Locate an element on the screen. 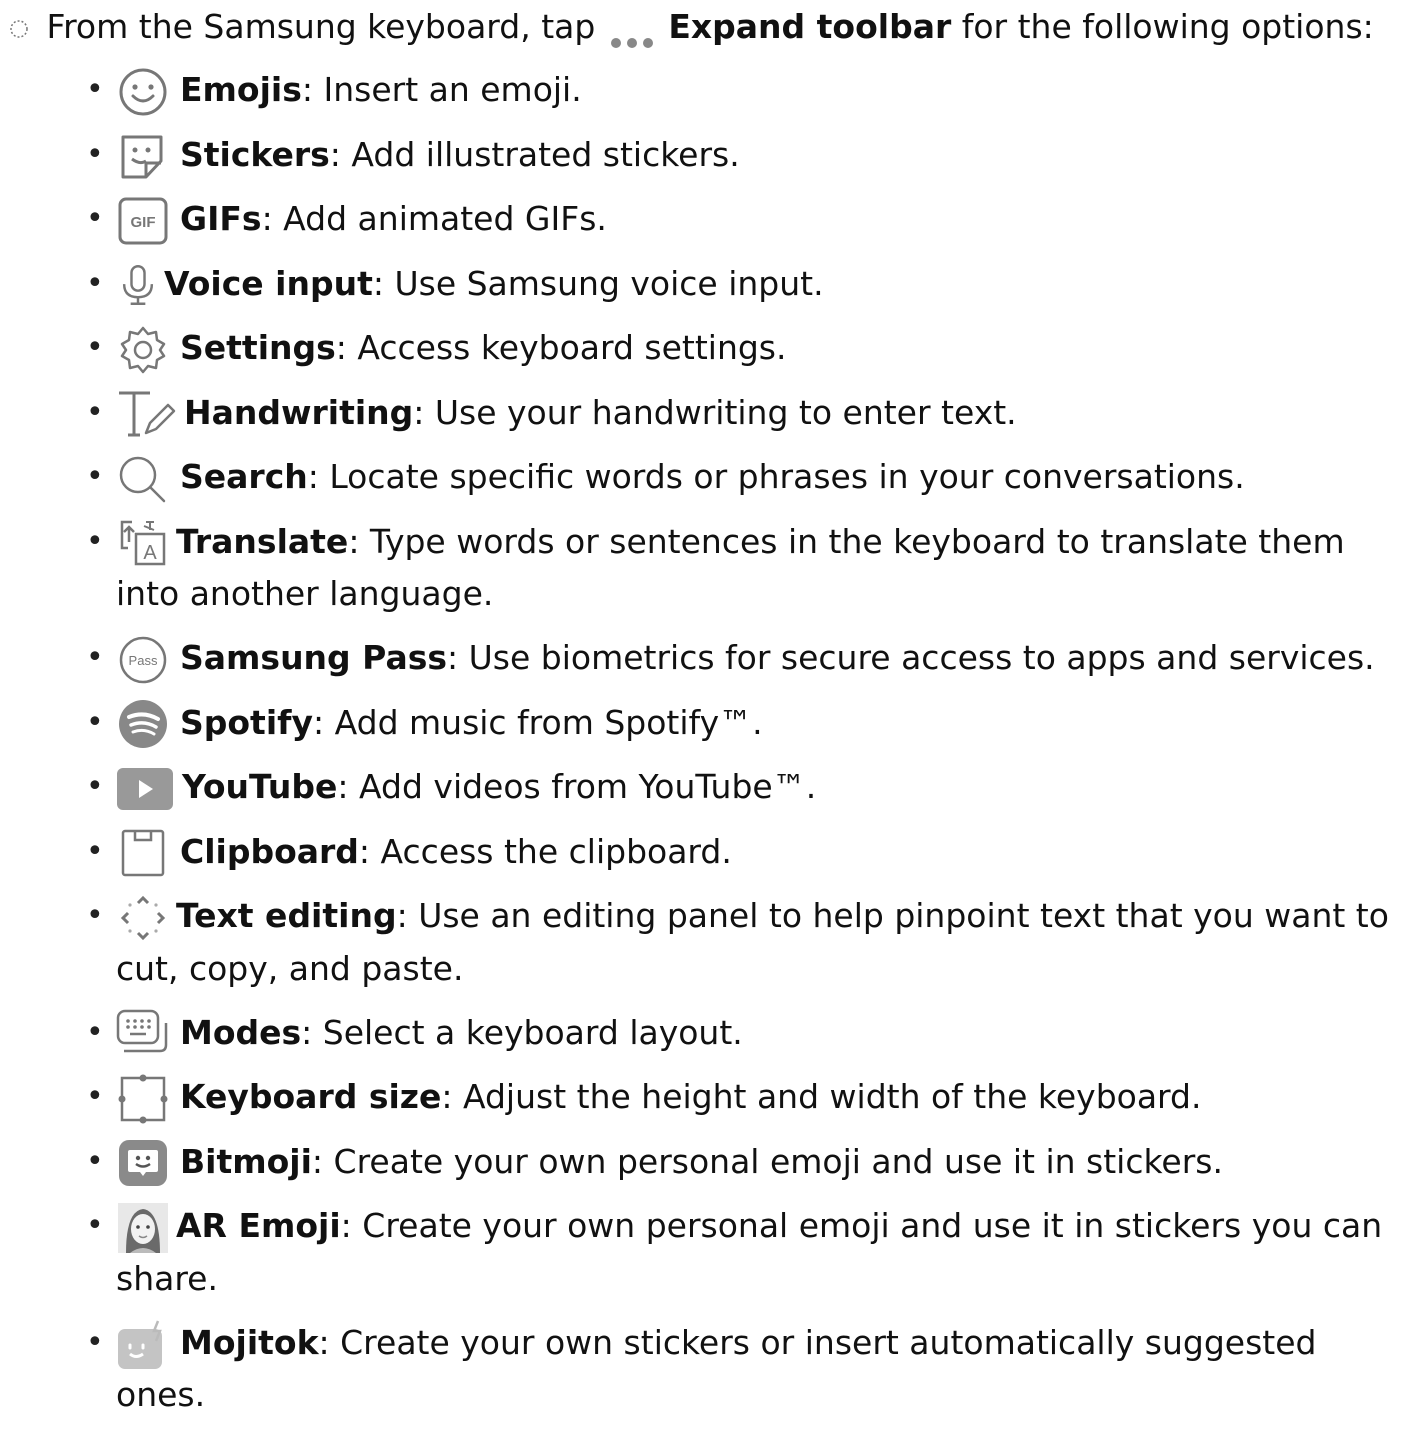 The image size is (1420, 1433). item-label: Clipboard is located at coordinates (269, 851).